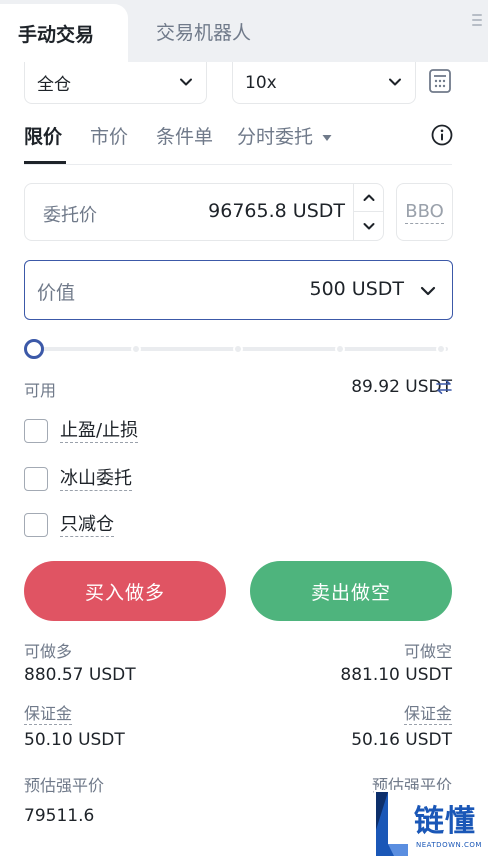 This screenshot has width=488, height=860. Describe the element at coordinates (34, 349) in the screenshot. I see `slider-thumb` at that location.